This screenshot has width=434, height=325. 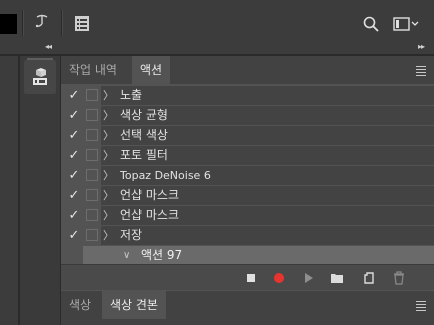 What do you see at coordinates (247, 308) in the screenshot?
I see `swatches-panel: 색상 색상 견본` at bounding box center [247, 308].